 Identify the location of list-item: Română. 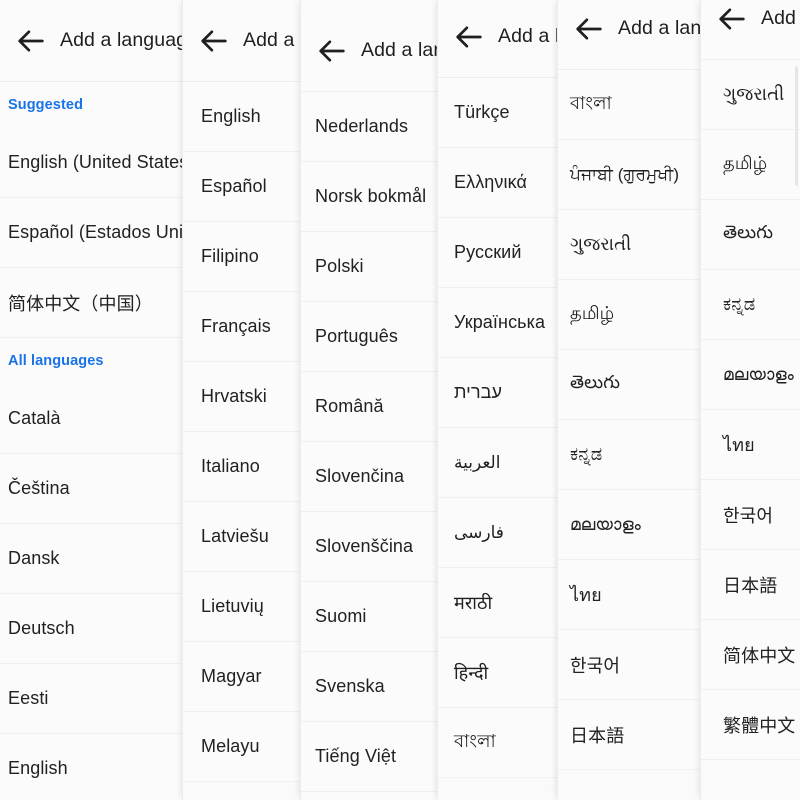
(374, 407).